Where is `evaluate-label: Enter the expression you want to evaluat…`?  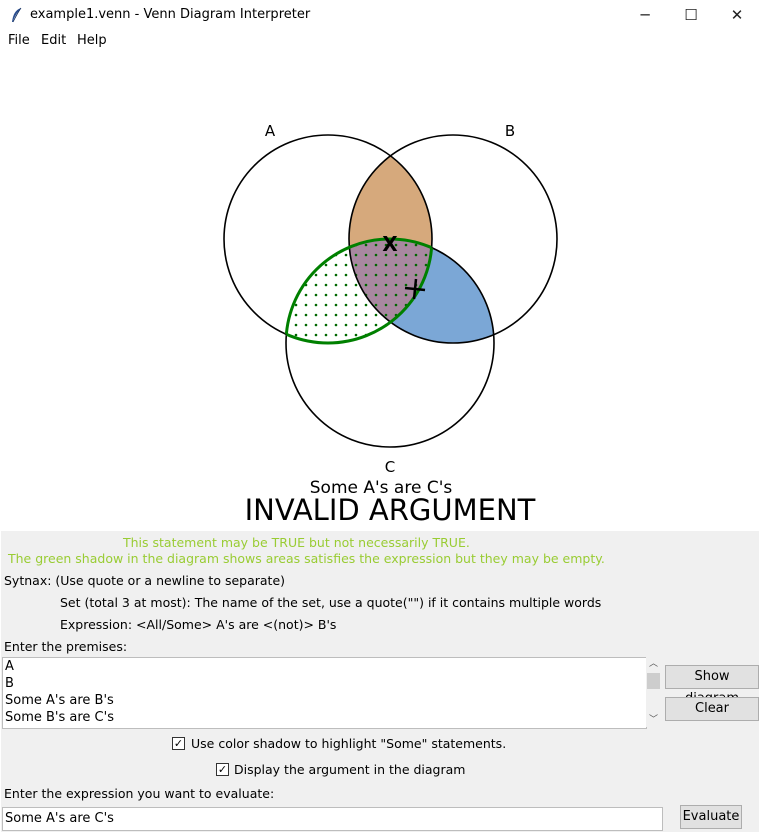
evaluate-label: Enter the expression you want to evaluat… is located at coordinates (139, 793).